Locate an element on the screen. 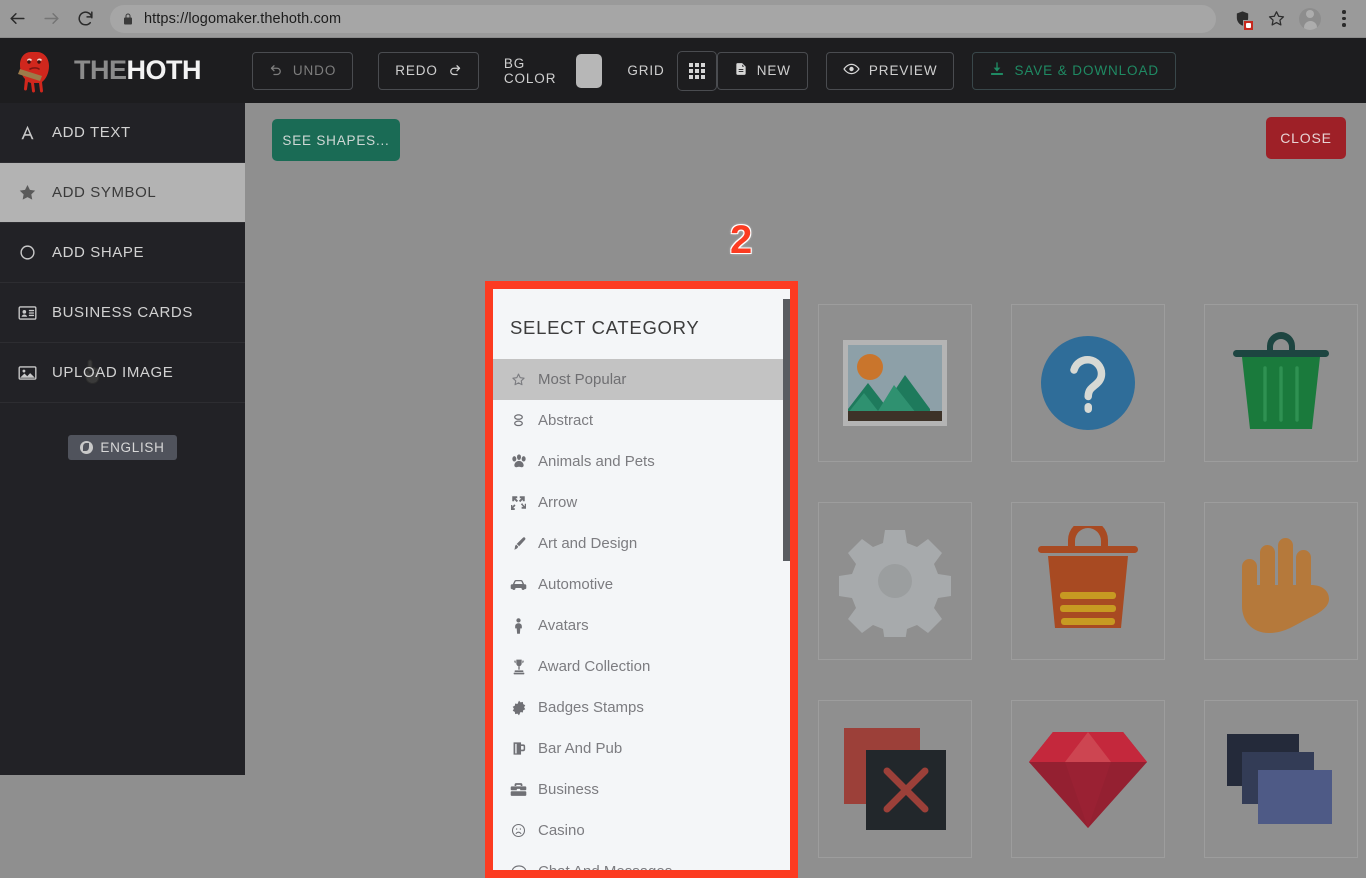  editor-toolbar-left: UNDO REDO BG COLOR GRID is located at coordinates (484, 70).